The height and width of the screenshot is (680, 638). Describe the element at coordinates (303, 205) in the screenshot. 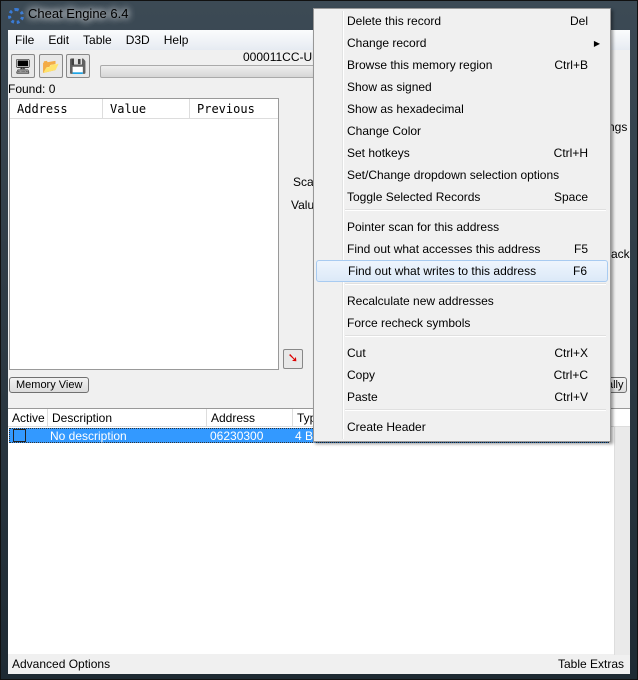

I see `value-type-label: Valu` at that location.